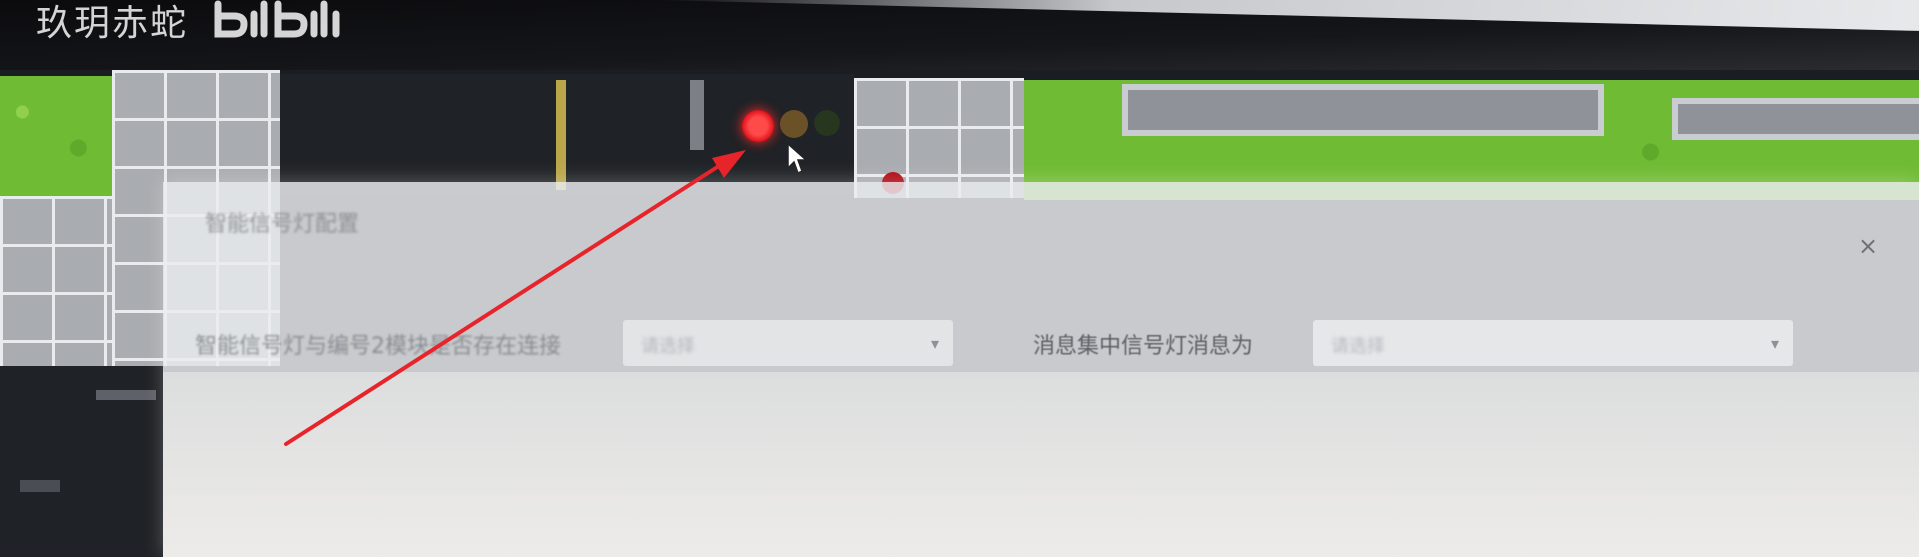 This screenshot has width=1919, height=557. Describe the element at coordinates (1553, 343) in the screenshot. I see `signal-message-select: 请选择 ▾` at that location.